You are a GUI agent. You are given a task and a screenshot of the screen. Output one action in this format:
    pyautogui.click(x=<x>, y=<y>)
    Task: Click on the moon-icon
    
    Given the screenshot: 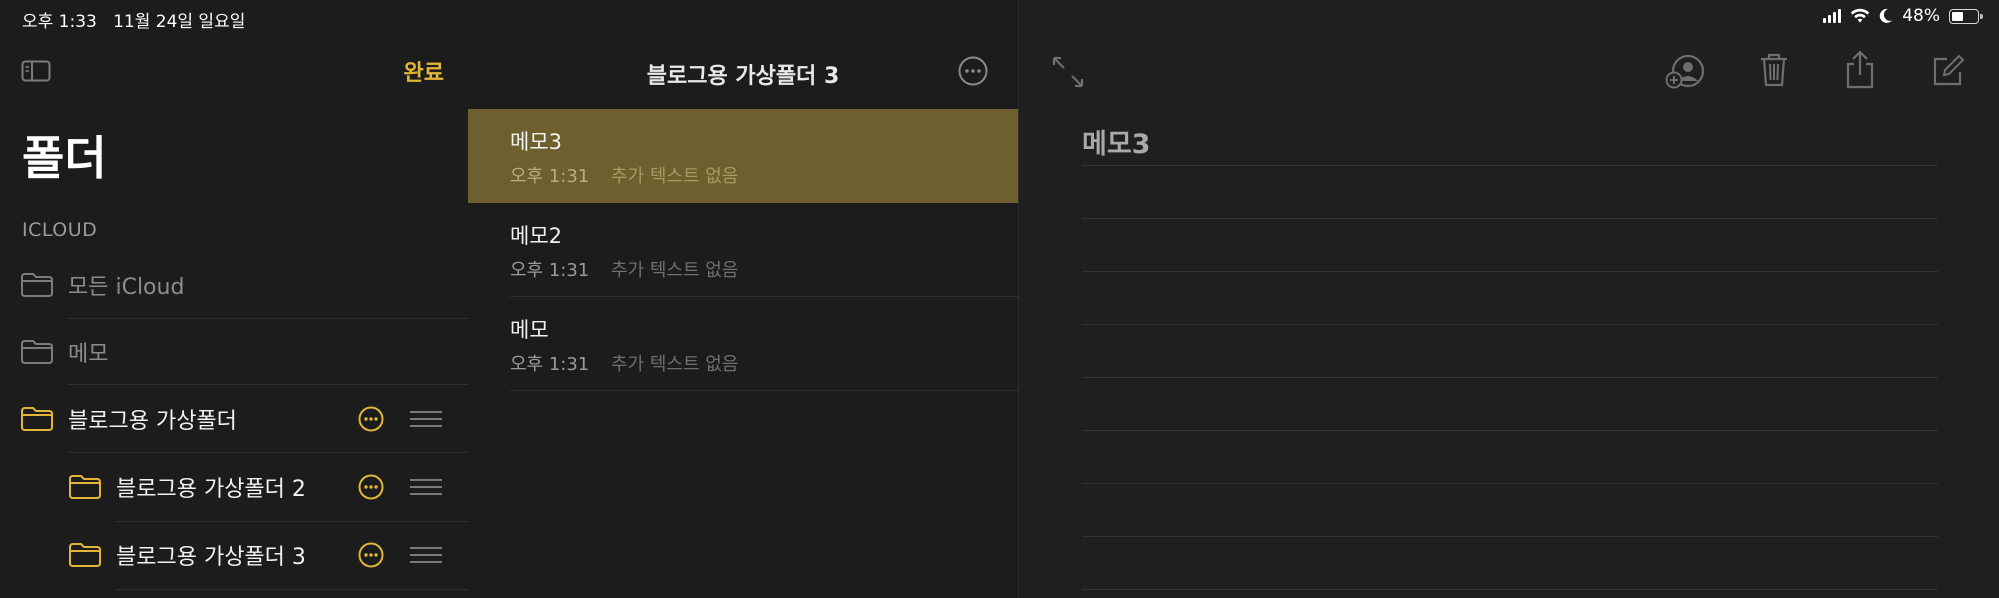 What is the action you would take?
    pyautogui.click(x=1886, y=15)
    